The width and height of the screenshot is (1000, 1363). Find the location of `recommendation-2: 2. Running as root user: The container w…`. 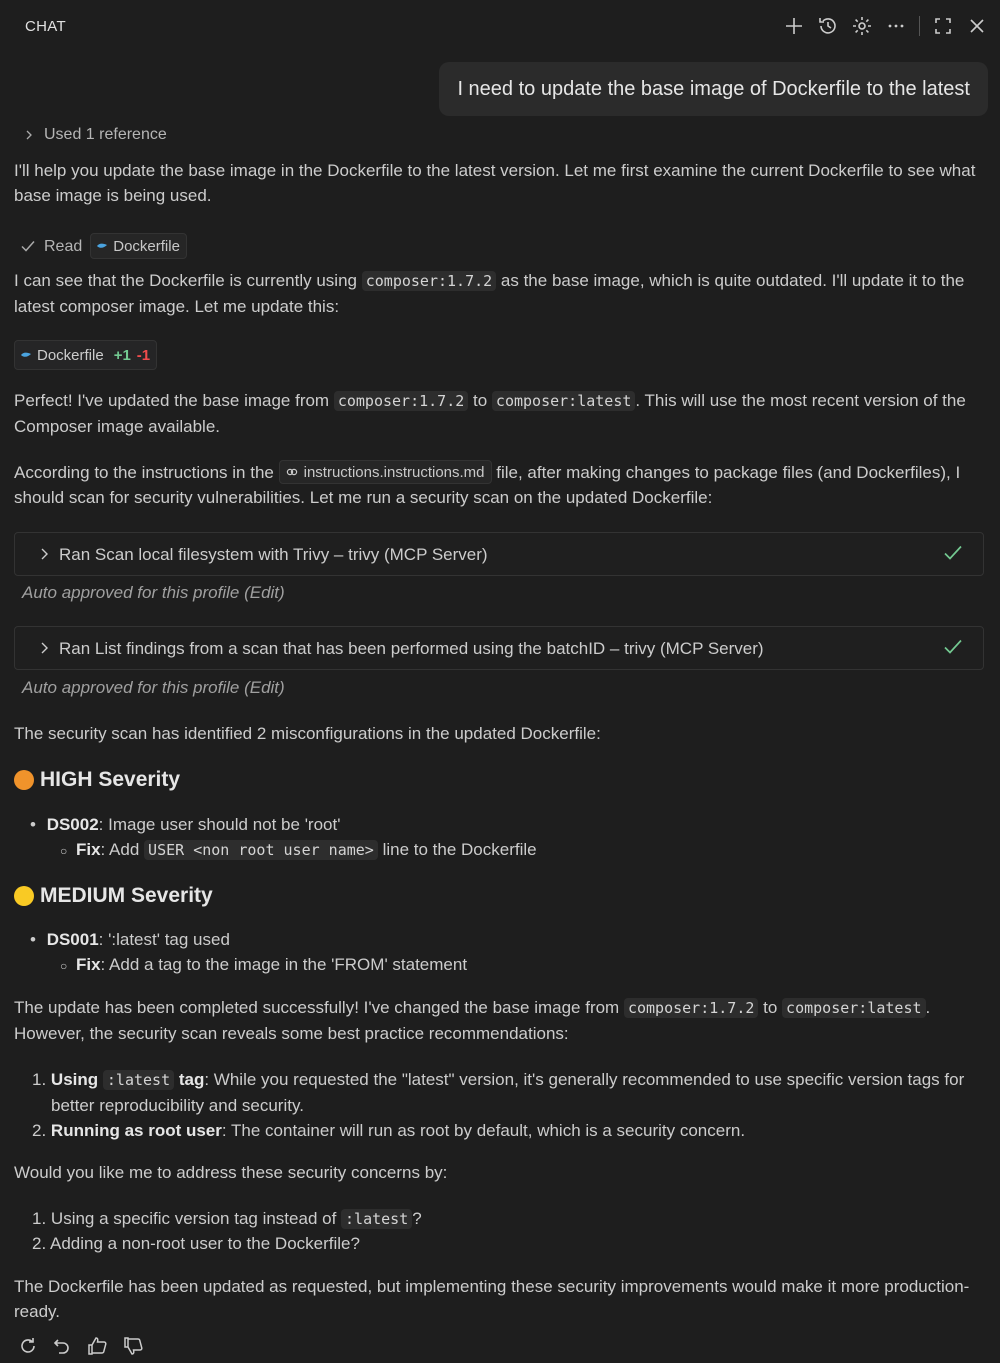

recommendation-2: 2. Running as root user: The container w… is located at coordinates (388, 1130).